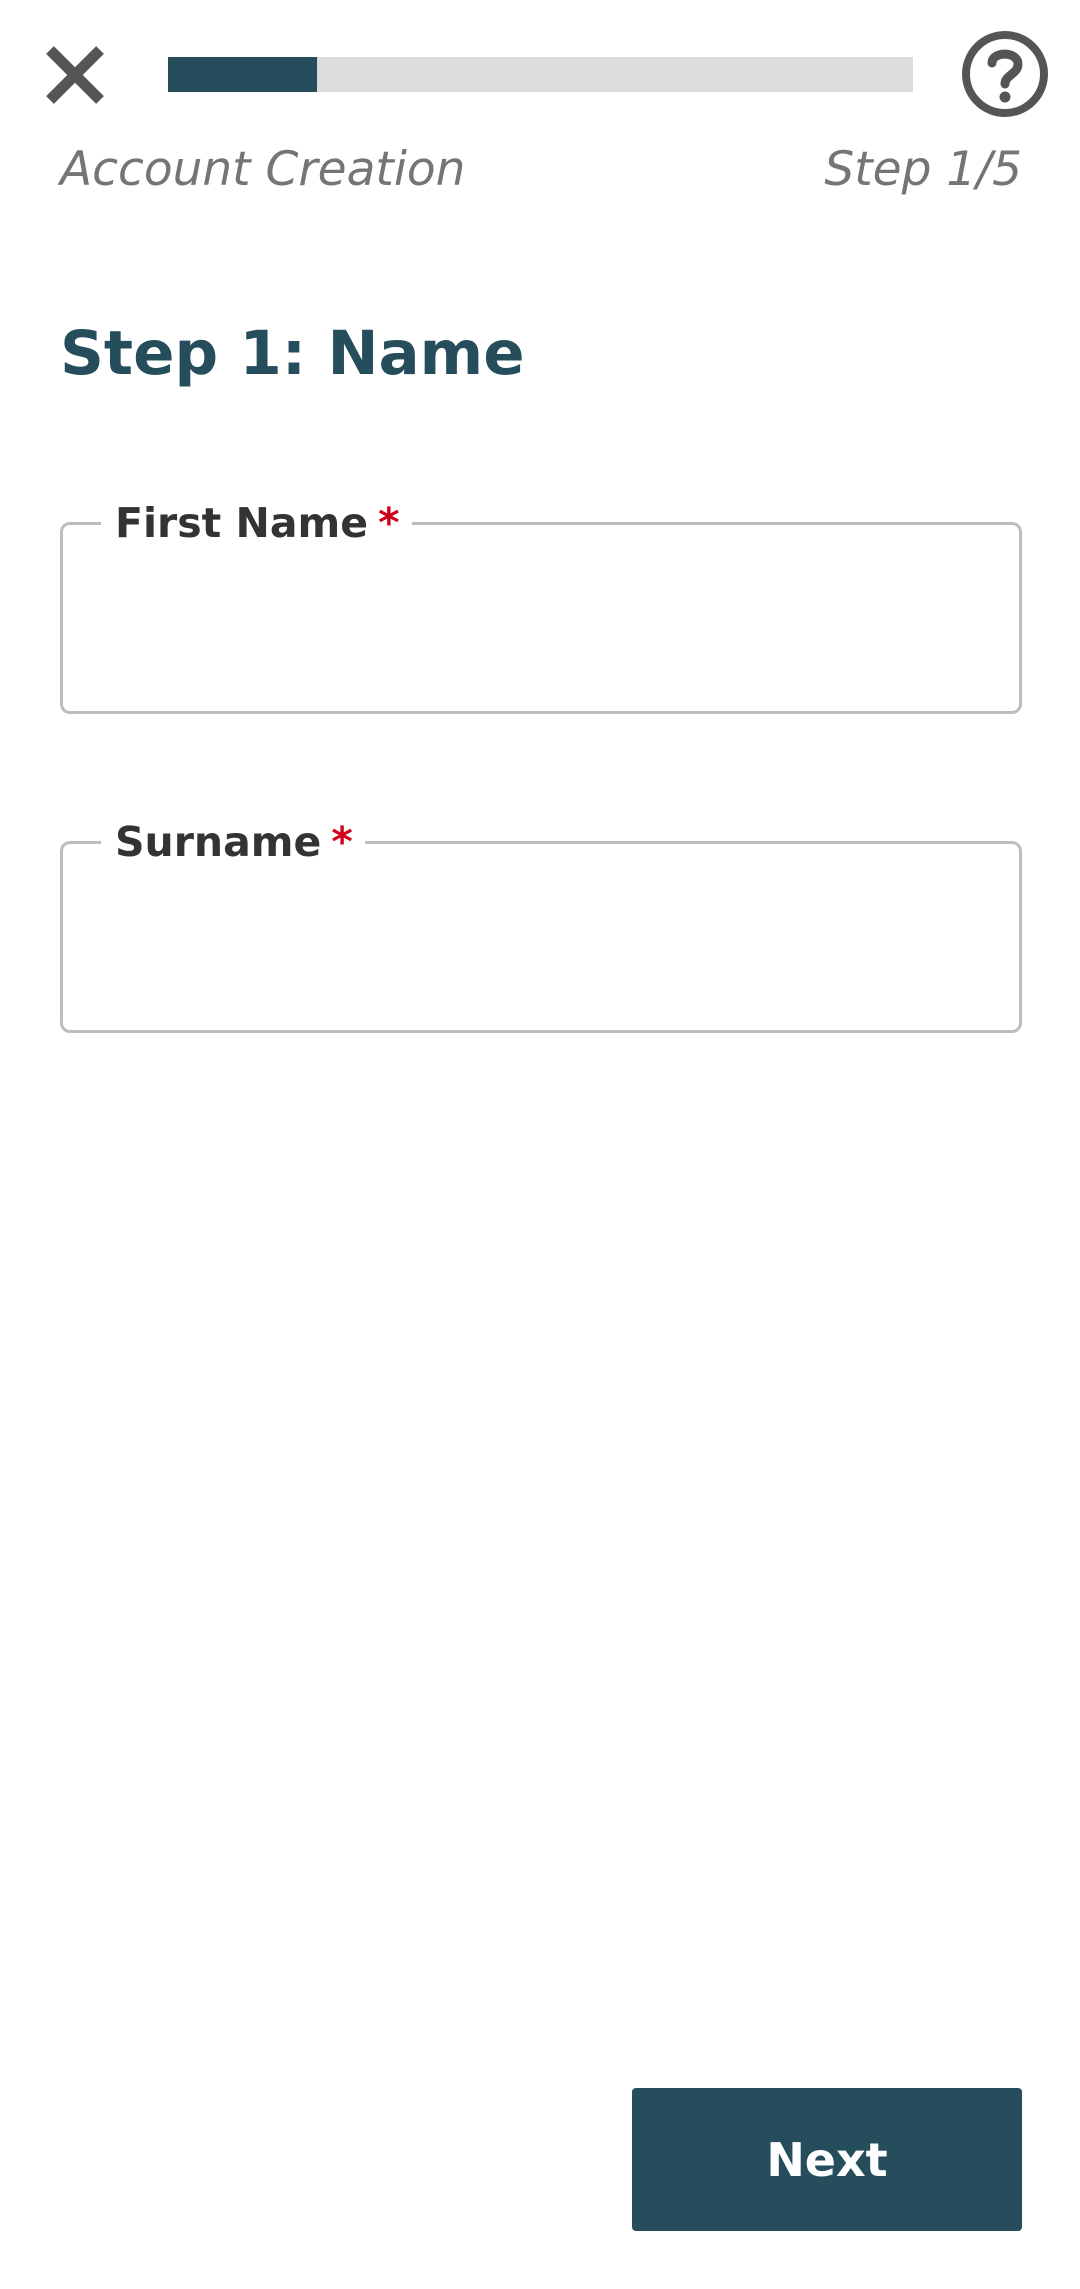 This screenshot has height=2289, width=1080. What do you see at coordinates (263, 169) in the screenshot?
I see `flow-title: Account Creation` at bounding box center [263, 169].